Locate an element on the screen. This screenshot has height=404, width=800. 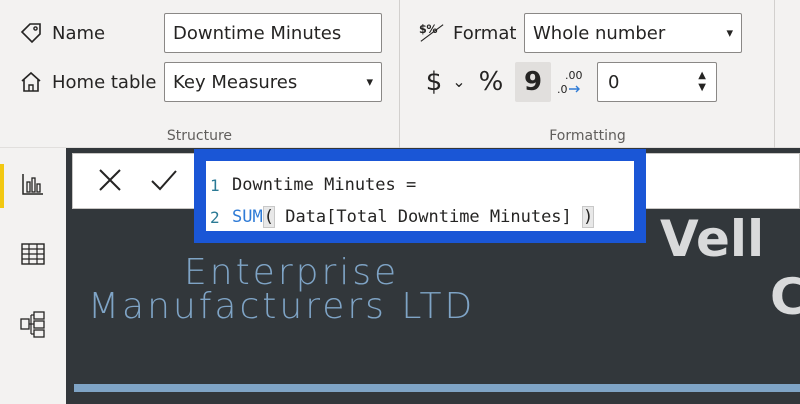
format-icon: $% is located at coordinates (432, 33).